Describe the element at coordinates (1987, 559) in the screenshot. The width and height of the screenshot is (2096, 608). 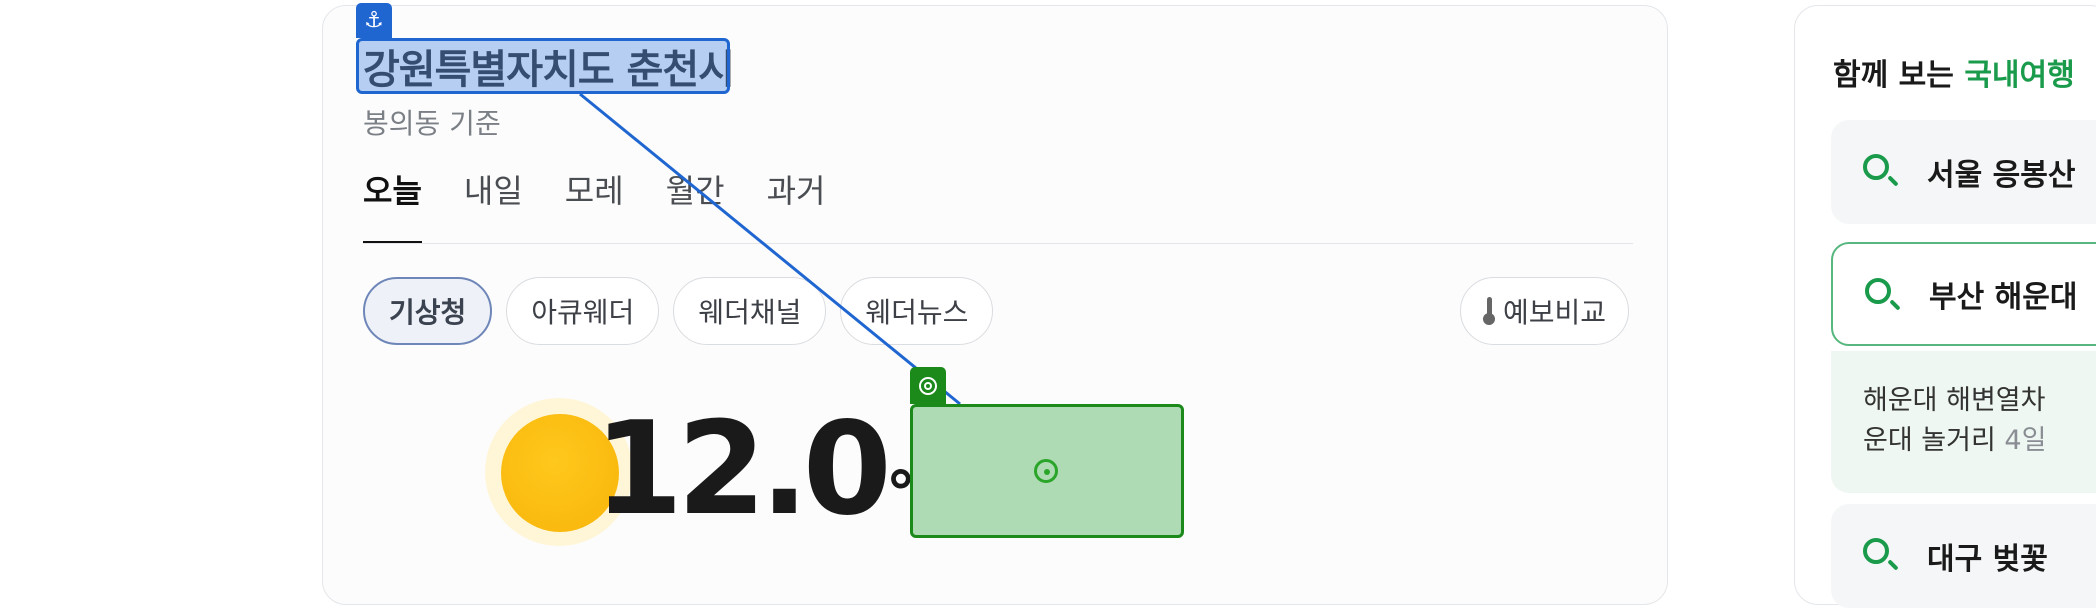
I see `related-item-label: 대구 벚꽃` at that location.